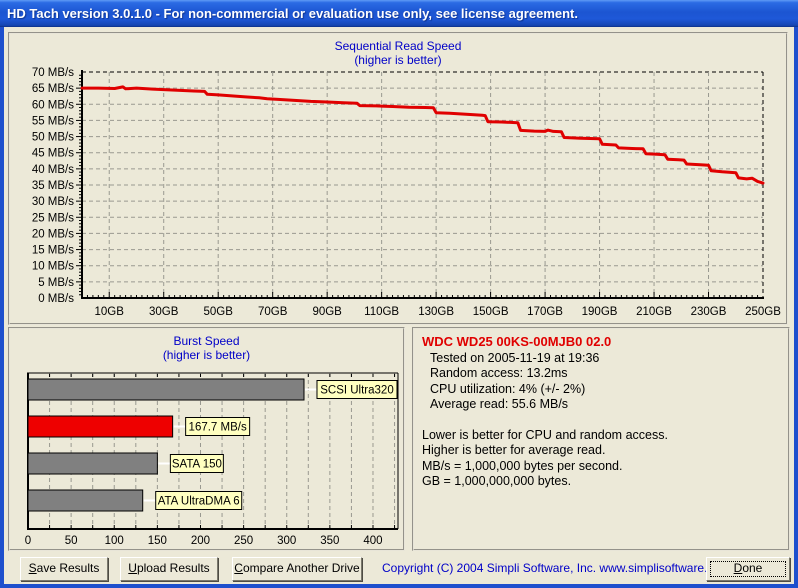 The height and width of the screenshot is (588, 798). What do you see at coordinates (53, 154) in the screenshot?
I see `svg-text: 45 MB/s` at bounding box center [53, 154].